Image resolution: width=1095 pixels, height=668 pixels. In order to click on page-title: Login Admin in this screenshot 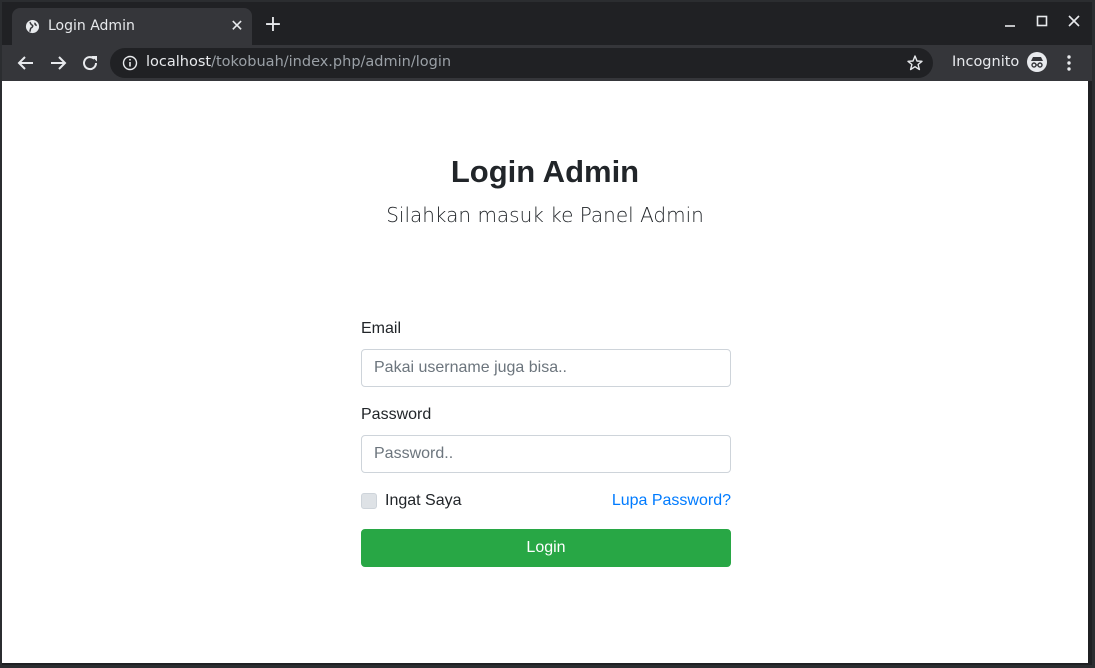, I will do `click(545, 171)`.